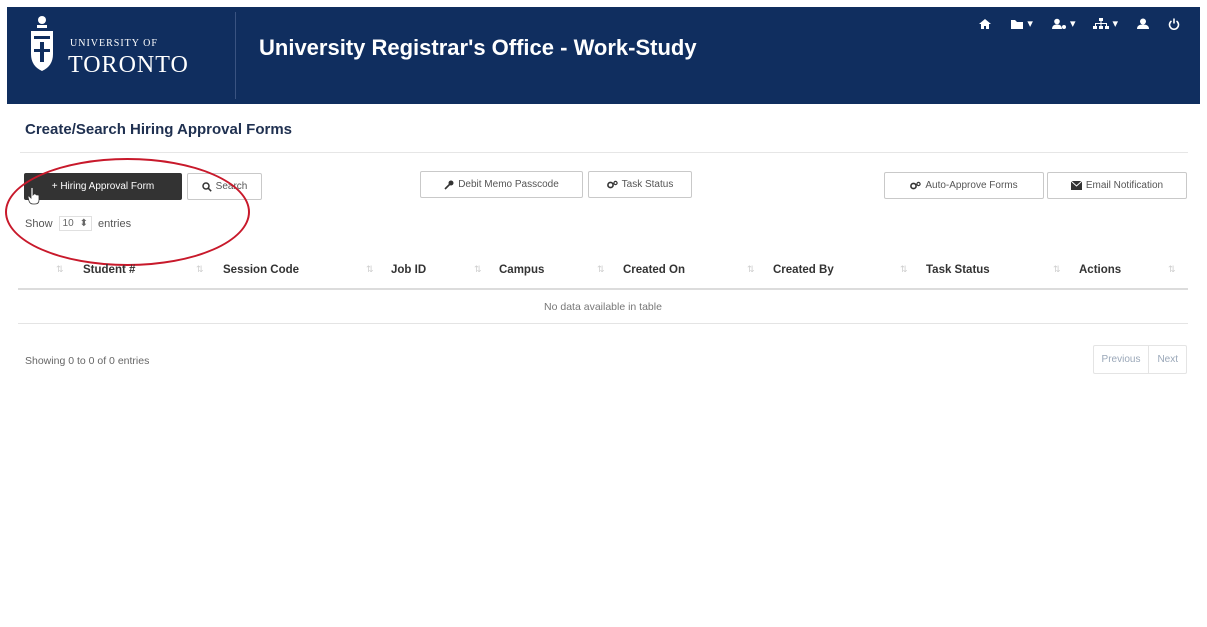 The width and height of the screenshot is (1207, 627). I want to click on debit-memo-passcode-button: Debit Memo Passcode, so click(501, 184).